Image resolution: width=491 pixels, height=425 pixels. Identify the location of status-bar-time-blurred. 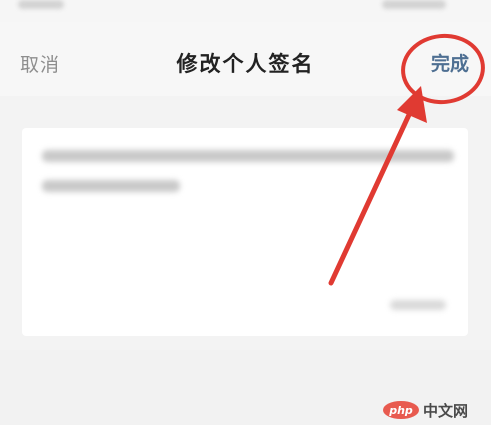
(41, 4).